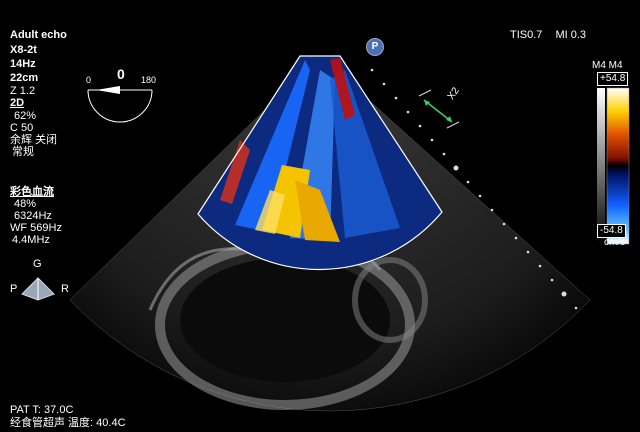 The width and height of the screenshot is (640, 432). I want to click on frame-rate: 14Hz, so click(23, 64).